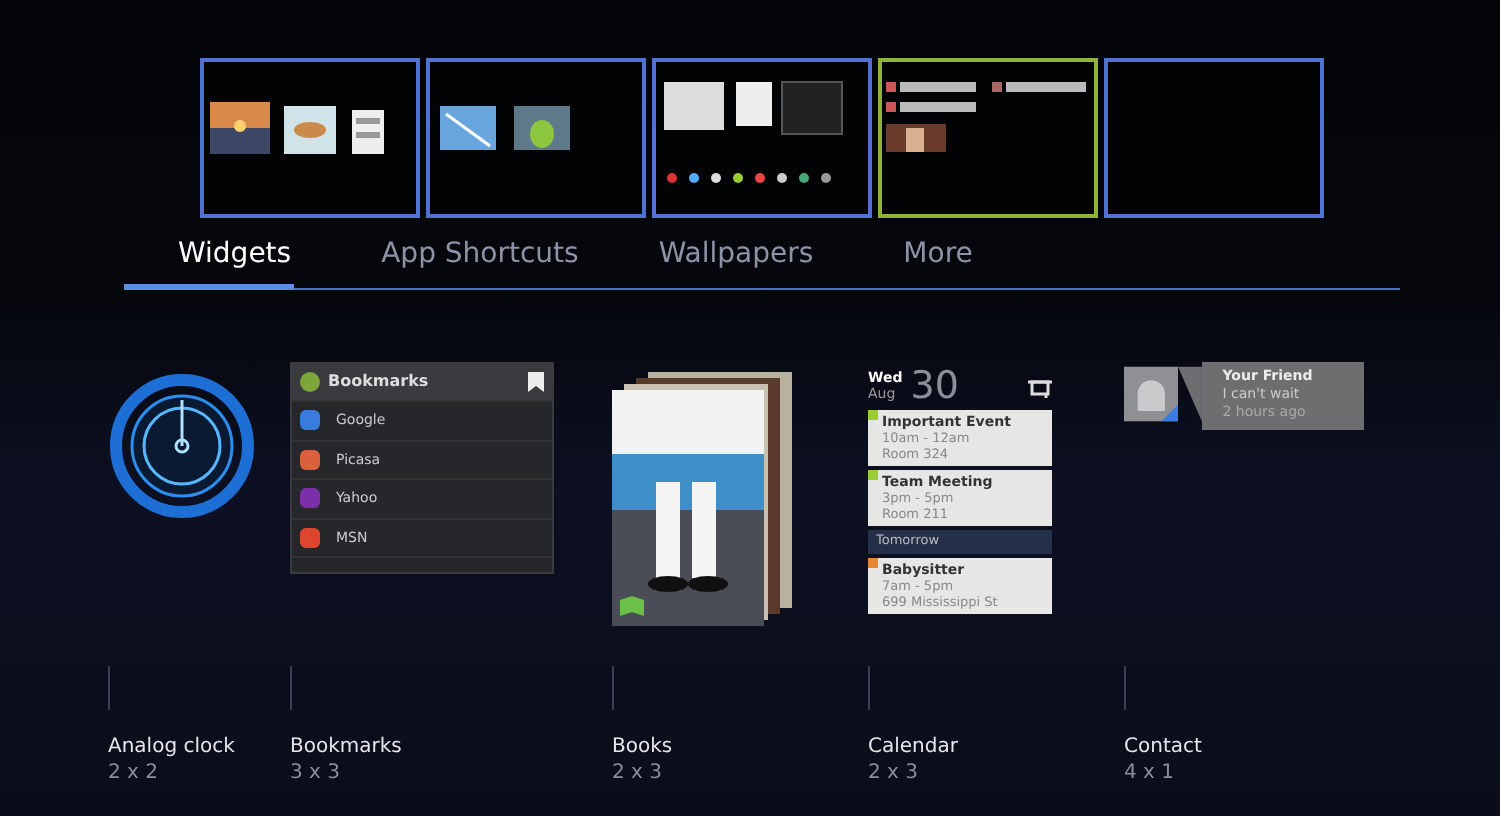  I want to click on widget-size: 3 x 3, so click(316, 774).